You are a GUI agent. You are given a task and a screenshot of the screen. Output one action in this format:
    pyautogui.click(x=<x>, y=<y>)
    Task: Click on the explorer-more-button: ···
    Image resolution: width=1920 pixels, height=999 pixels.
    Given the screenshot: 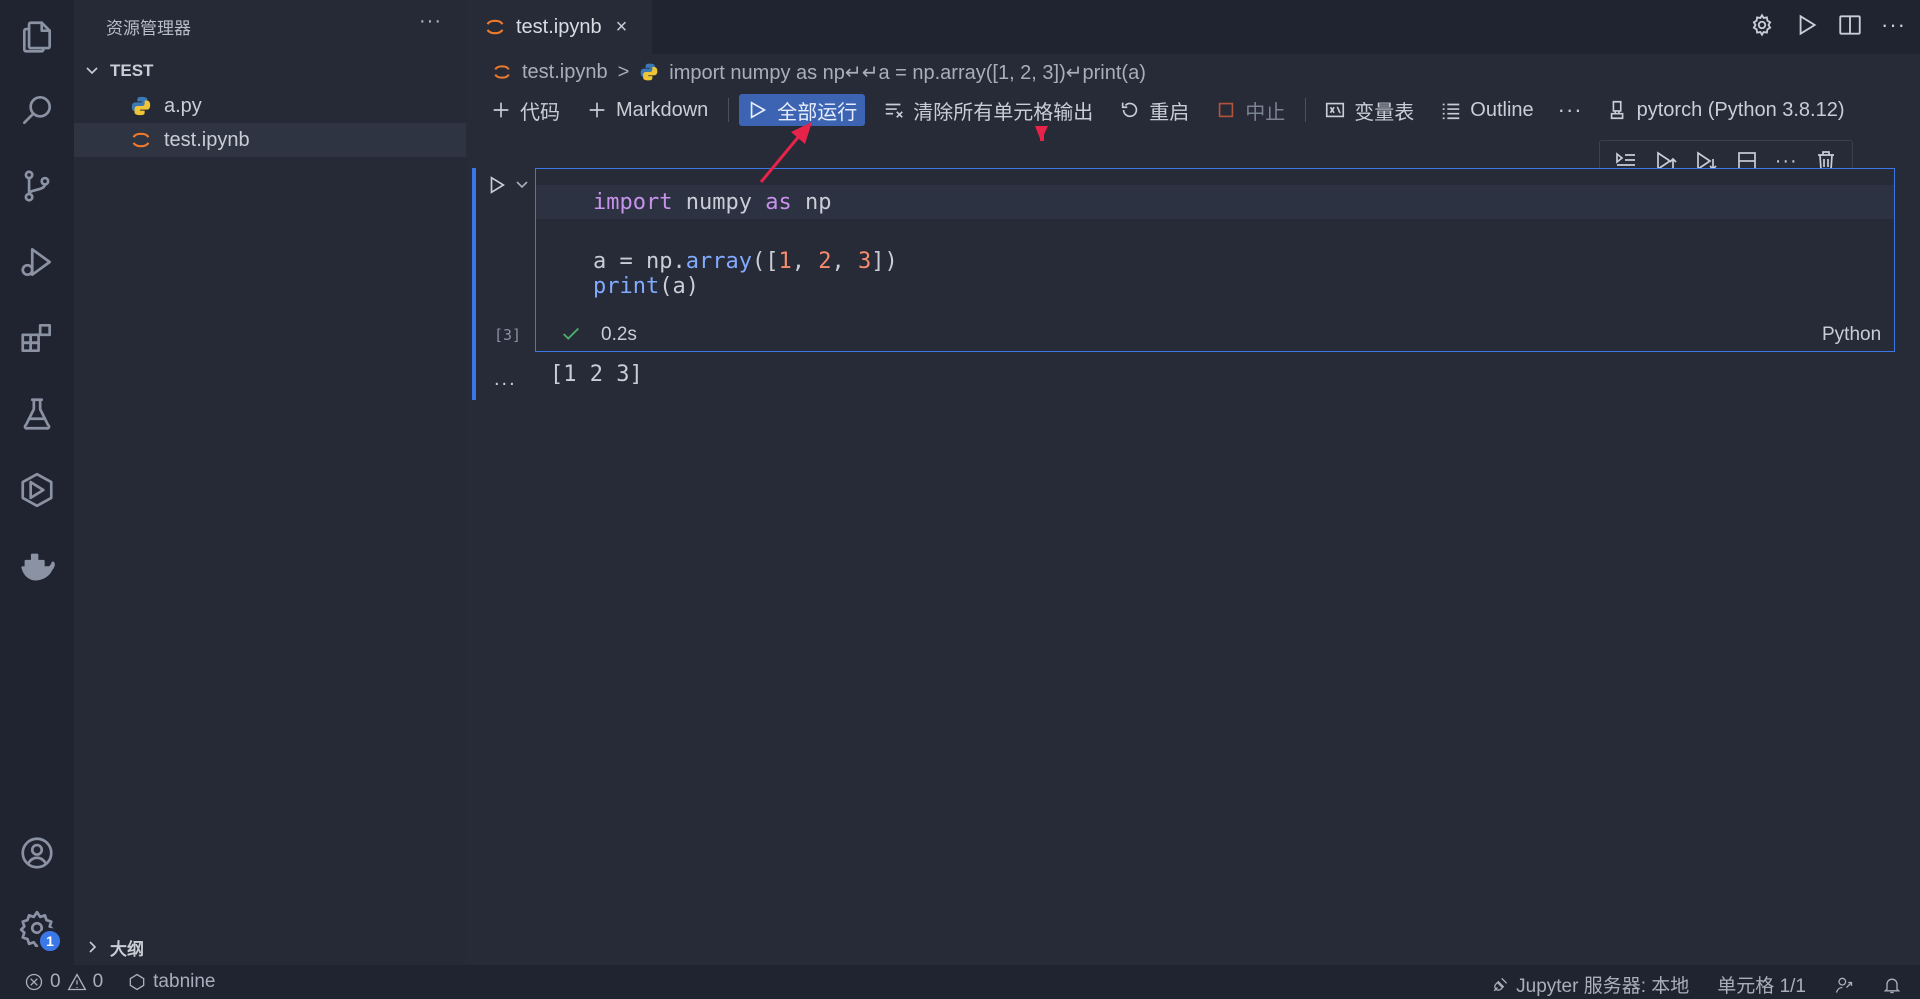 What is the action you would take?
    pyautogui.click(x=430, y=21)
    